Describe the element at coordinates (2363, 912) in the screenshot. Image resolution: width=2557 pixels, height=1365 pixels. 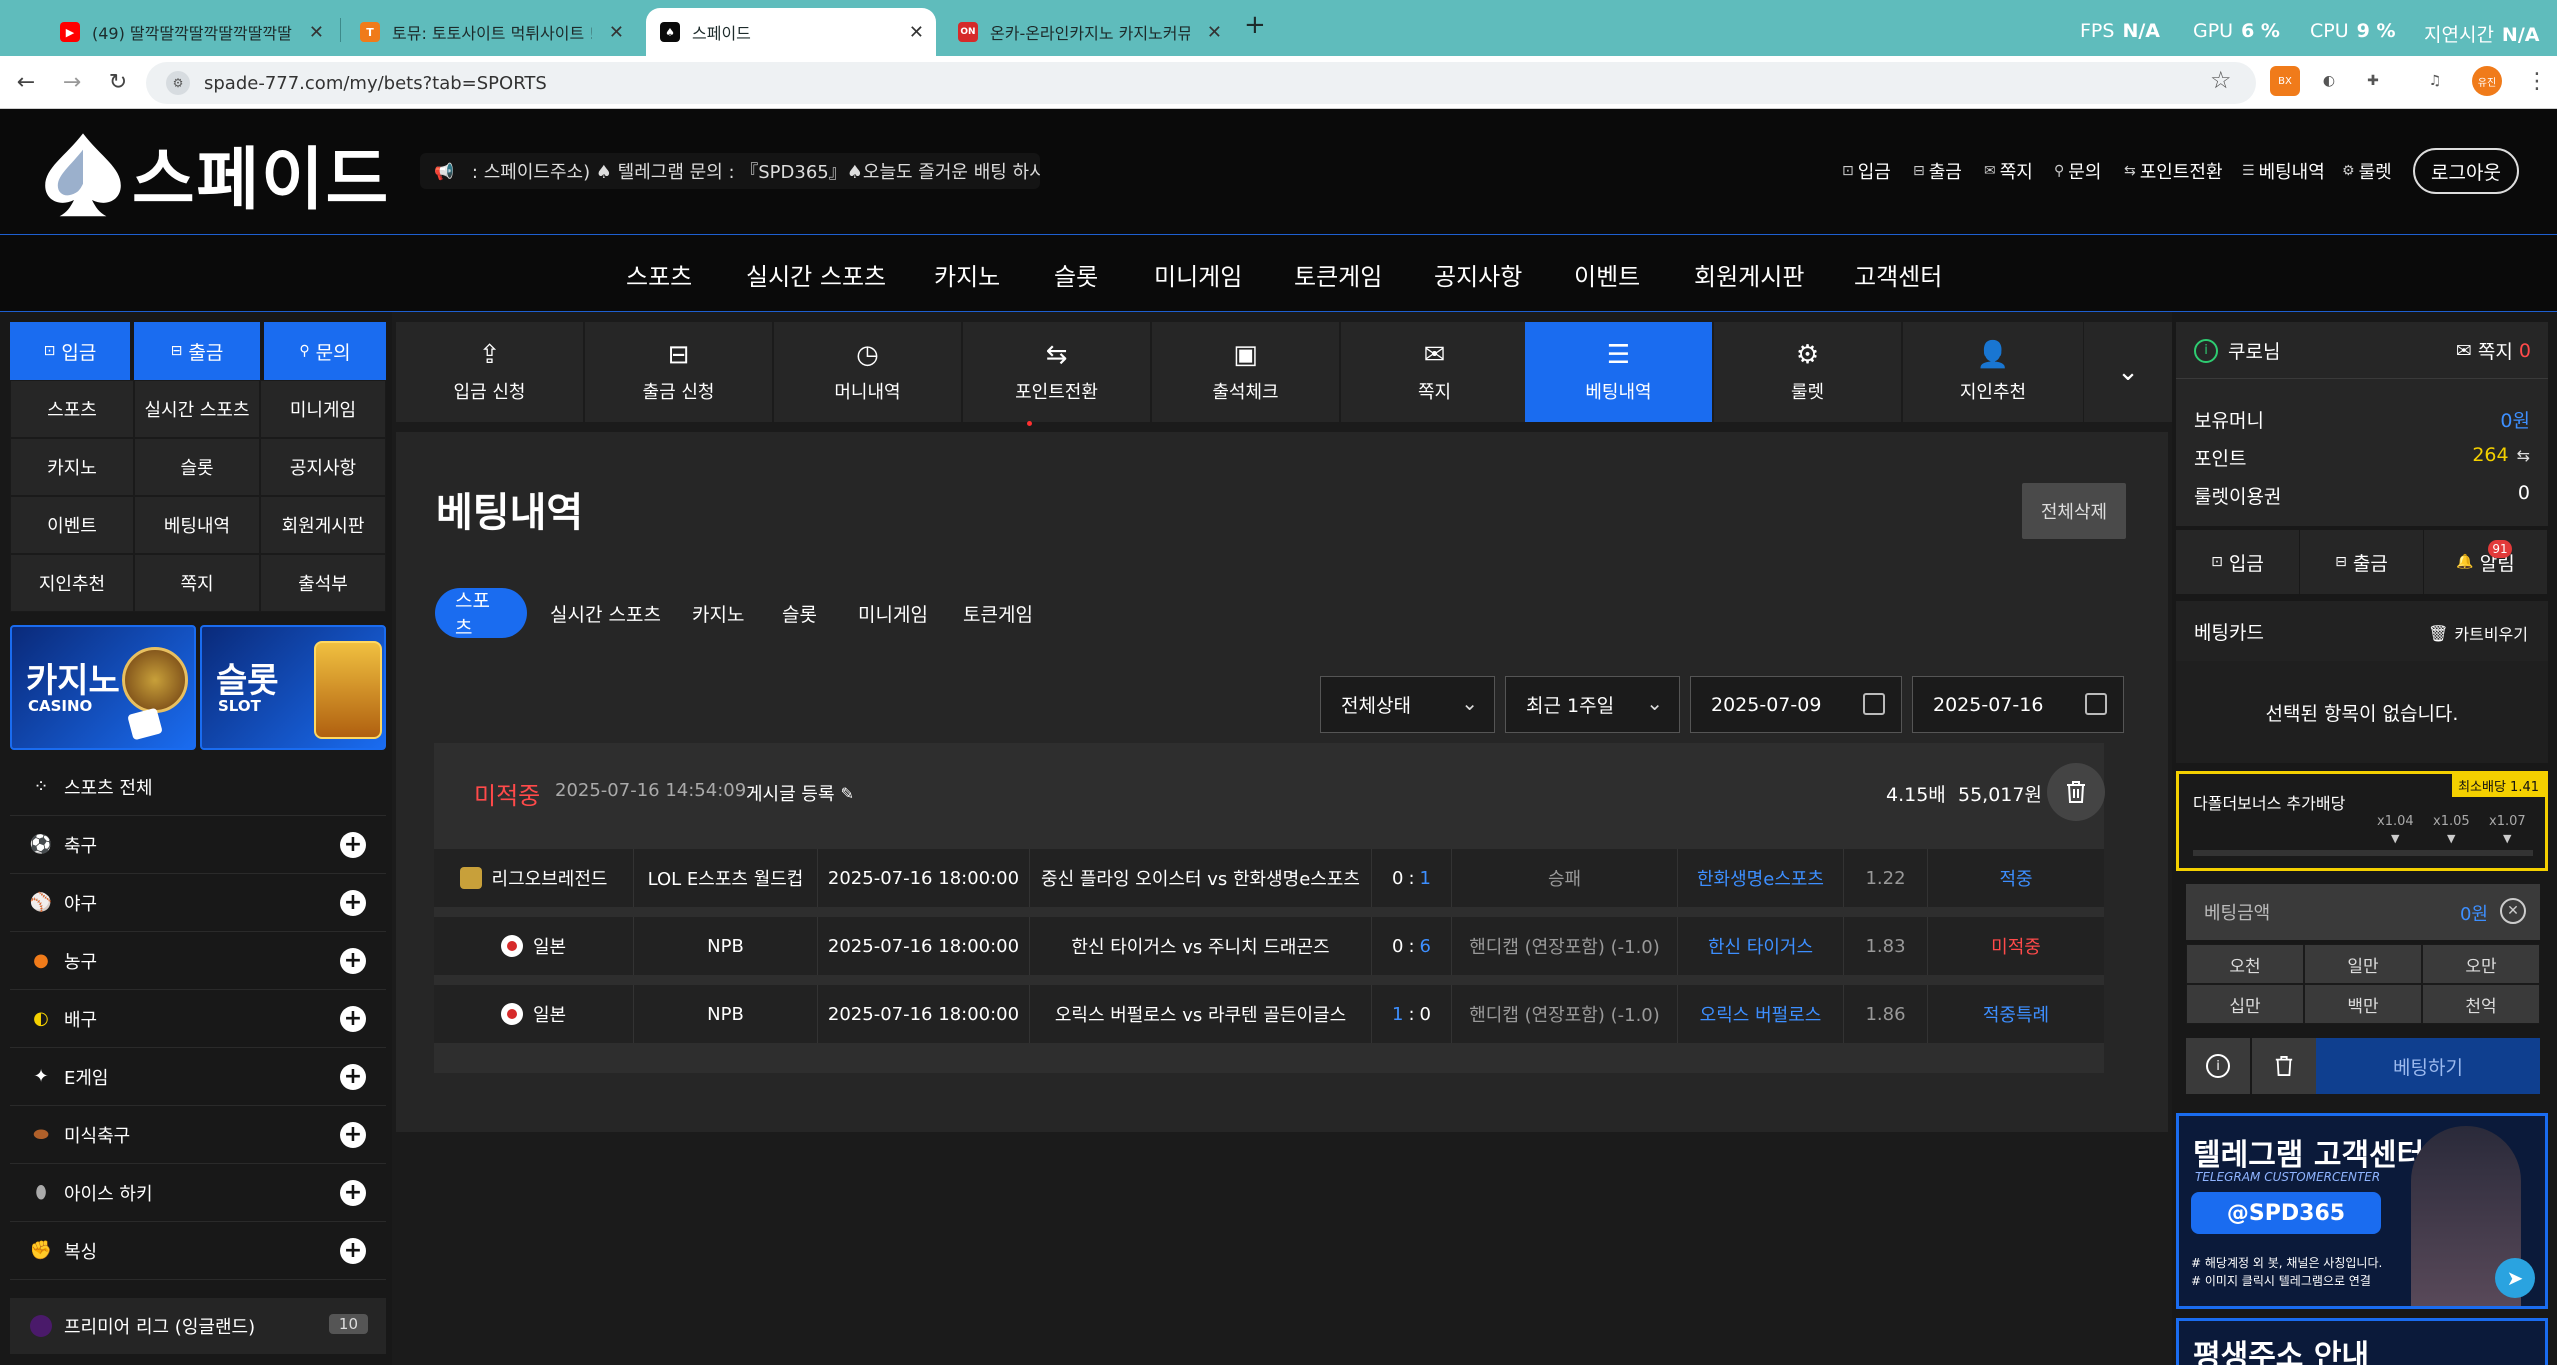
I see `bet-amount-input: 베팅금액 0원 ✕` at that location.